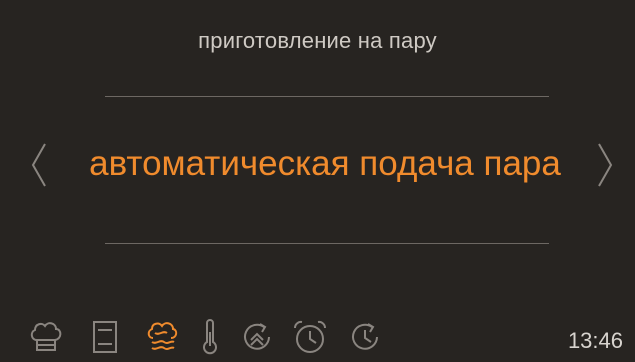 This screenshot has height=362, width=635. I want to click on preheat-icon, so click(257, 336).